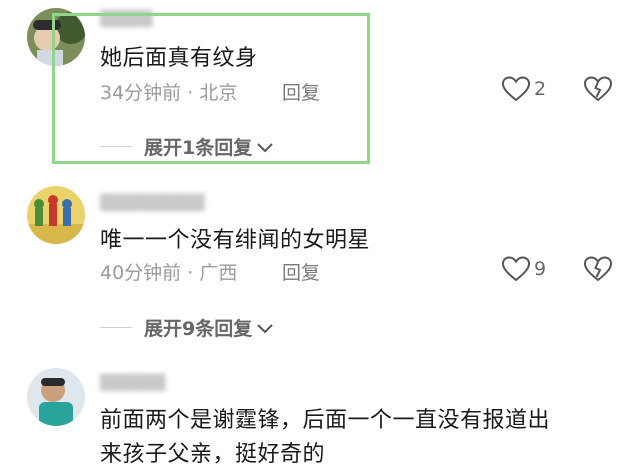 The width and height of the screenshot is (640, 468). What do you see at coordinates (213, 454) in the screenshot?
I see `comment-text-line2: 来孩子父亲，挺好奇的` at bounding box center [213, 454].